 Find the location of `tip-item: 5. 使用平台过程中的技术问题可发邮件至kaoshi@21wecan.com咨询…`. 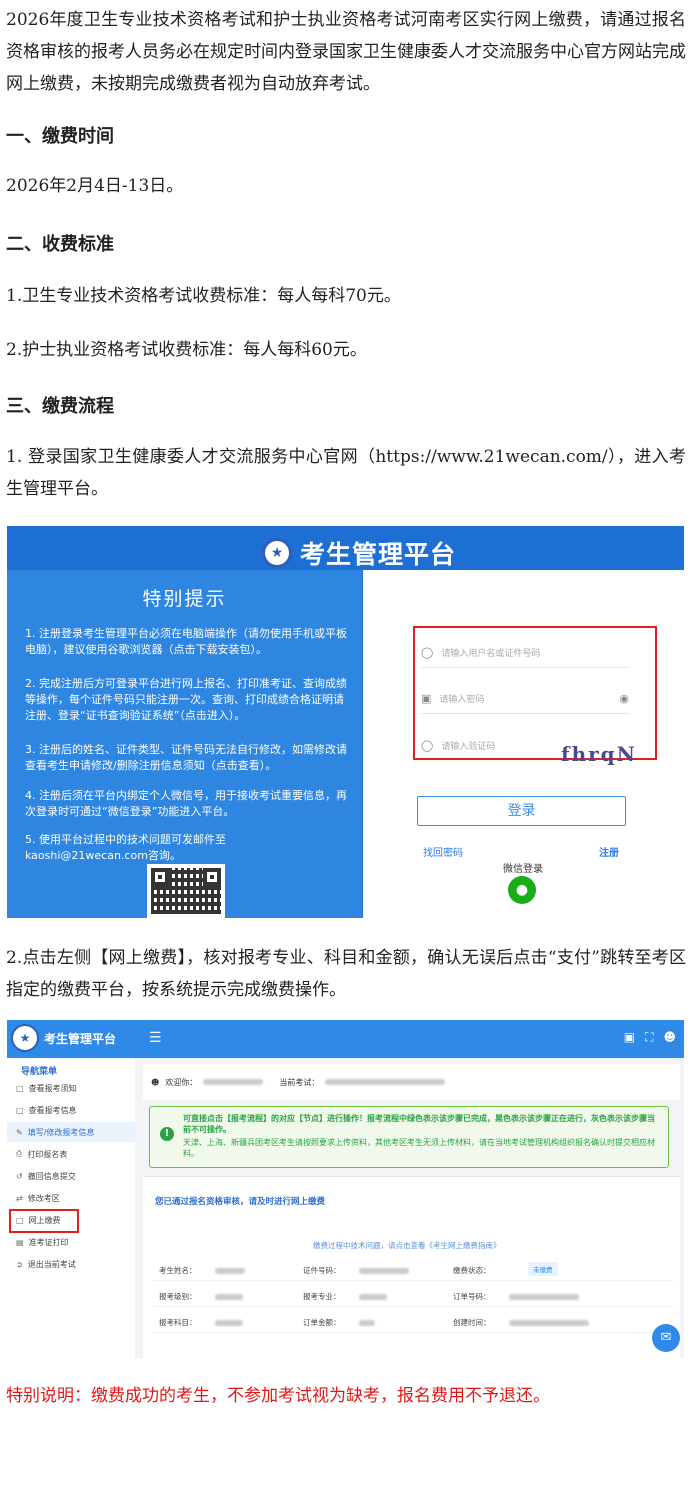

tip-item: 5. 使用平台过程中的技术问题可发邮件至kaoshi@21wecan.com咨询… is located at coordinates (125, 847).